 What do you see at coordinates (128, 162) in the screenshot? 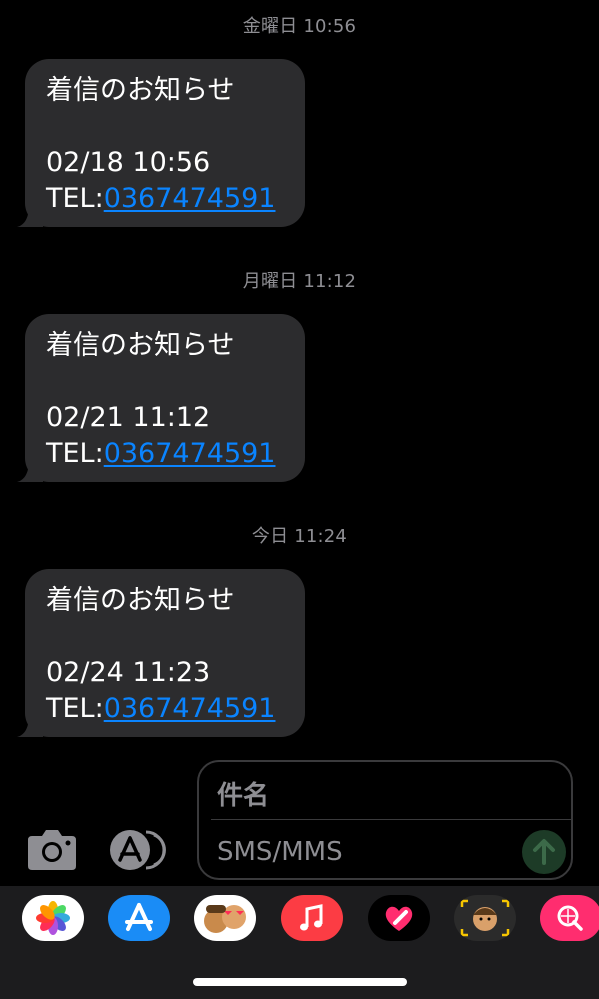
I see `message-datetime: 02/18 10:56` at bounding box center [128, 162].